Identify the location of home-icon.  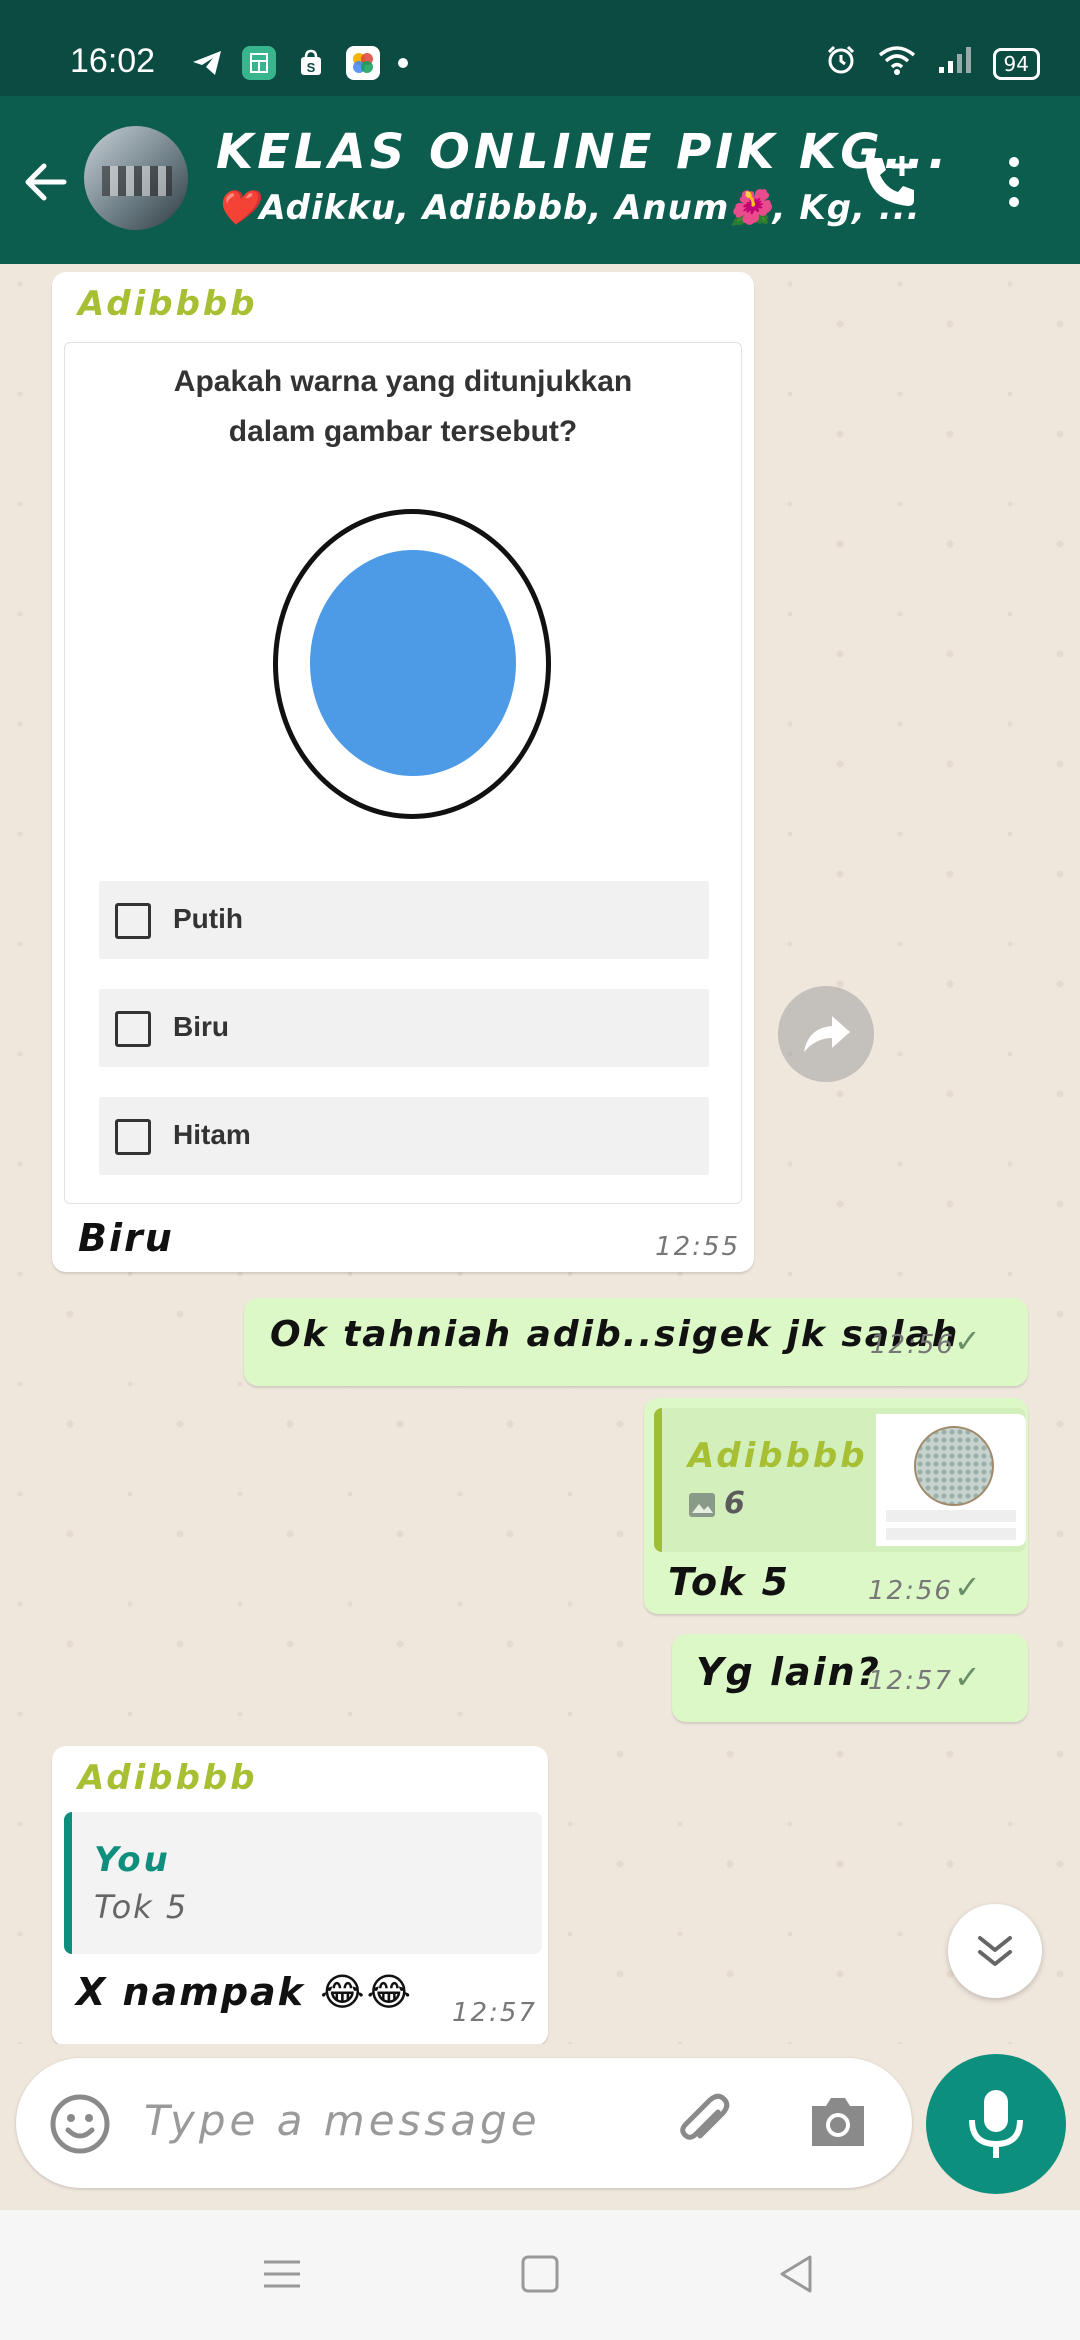
(540, 2276).